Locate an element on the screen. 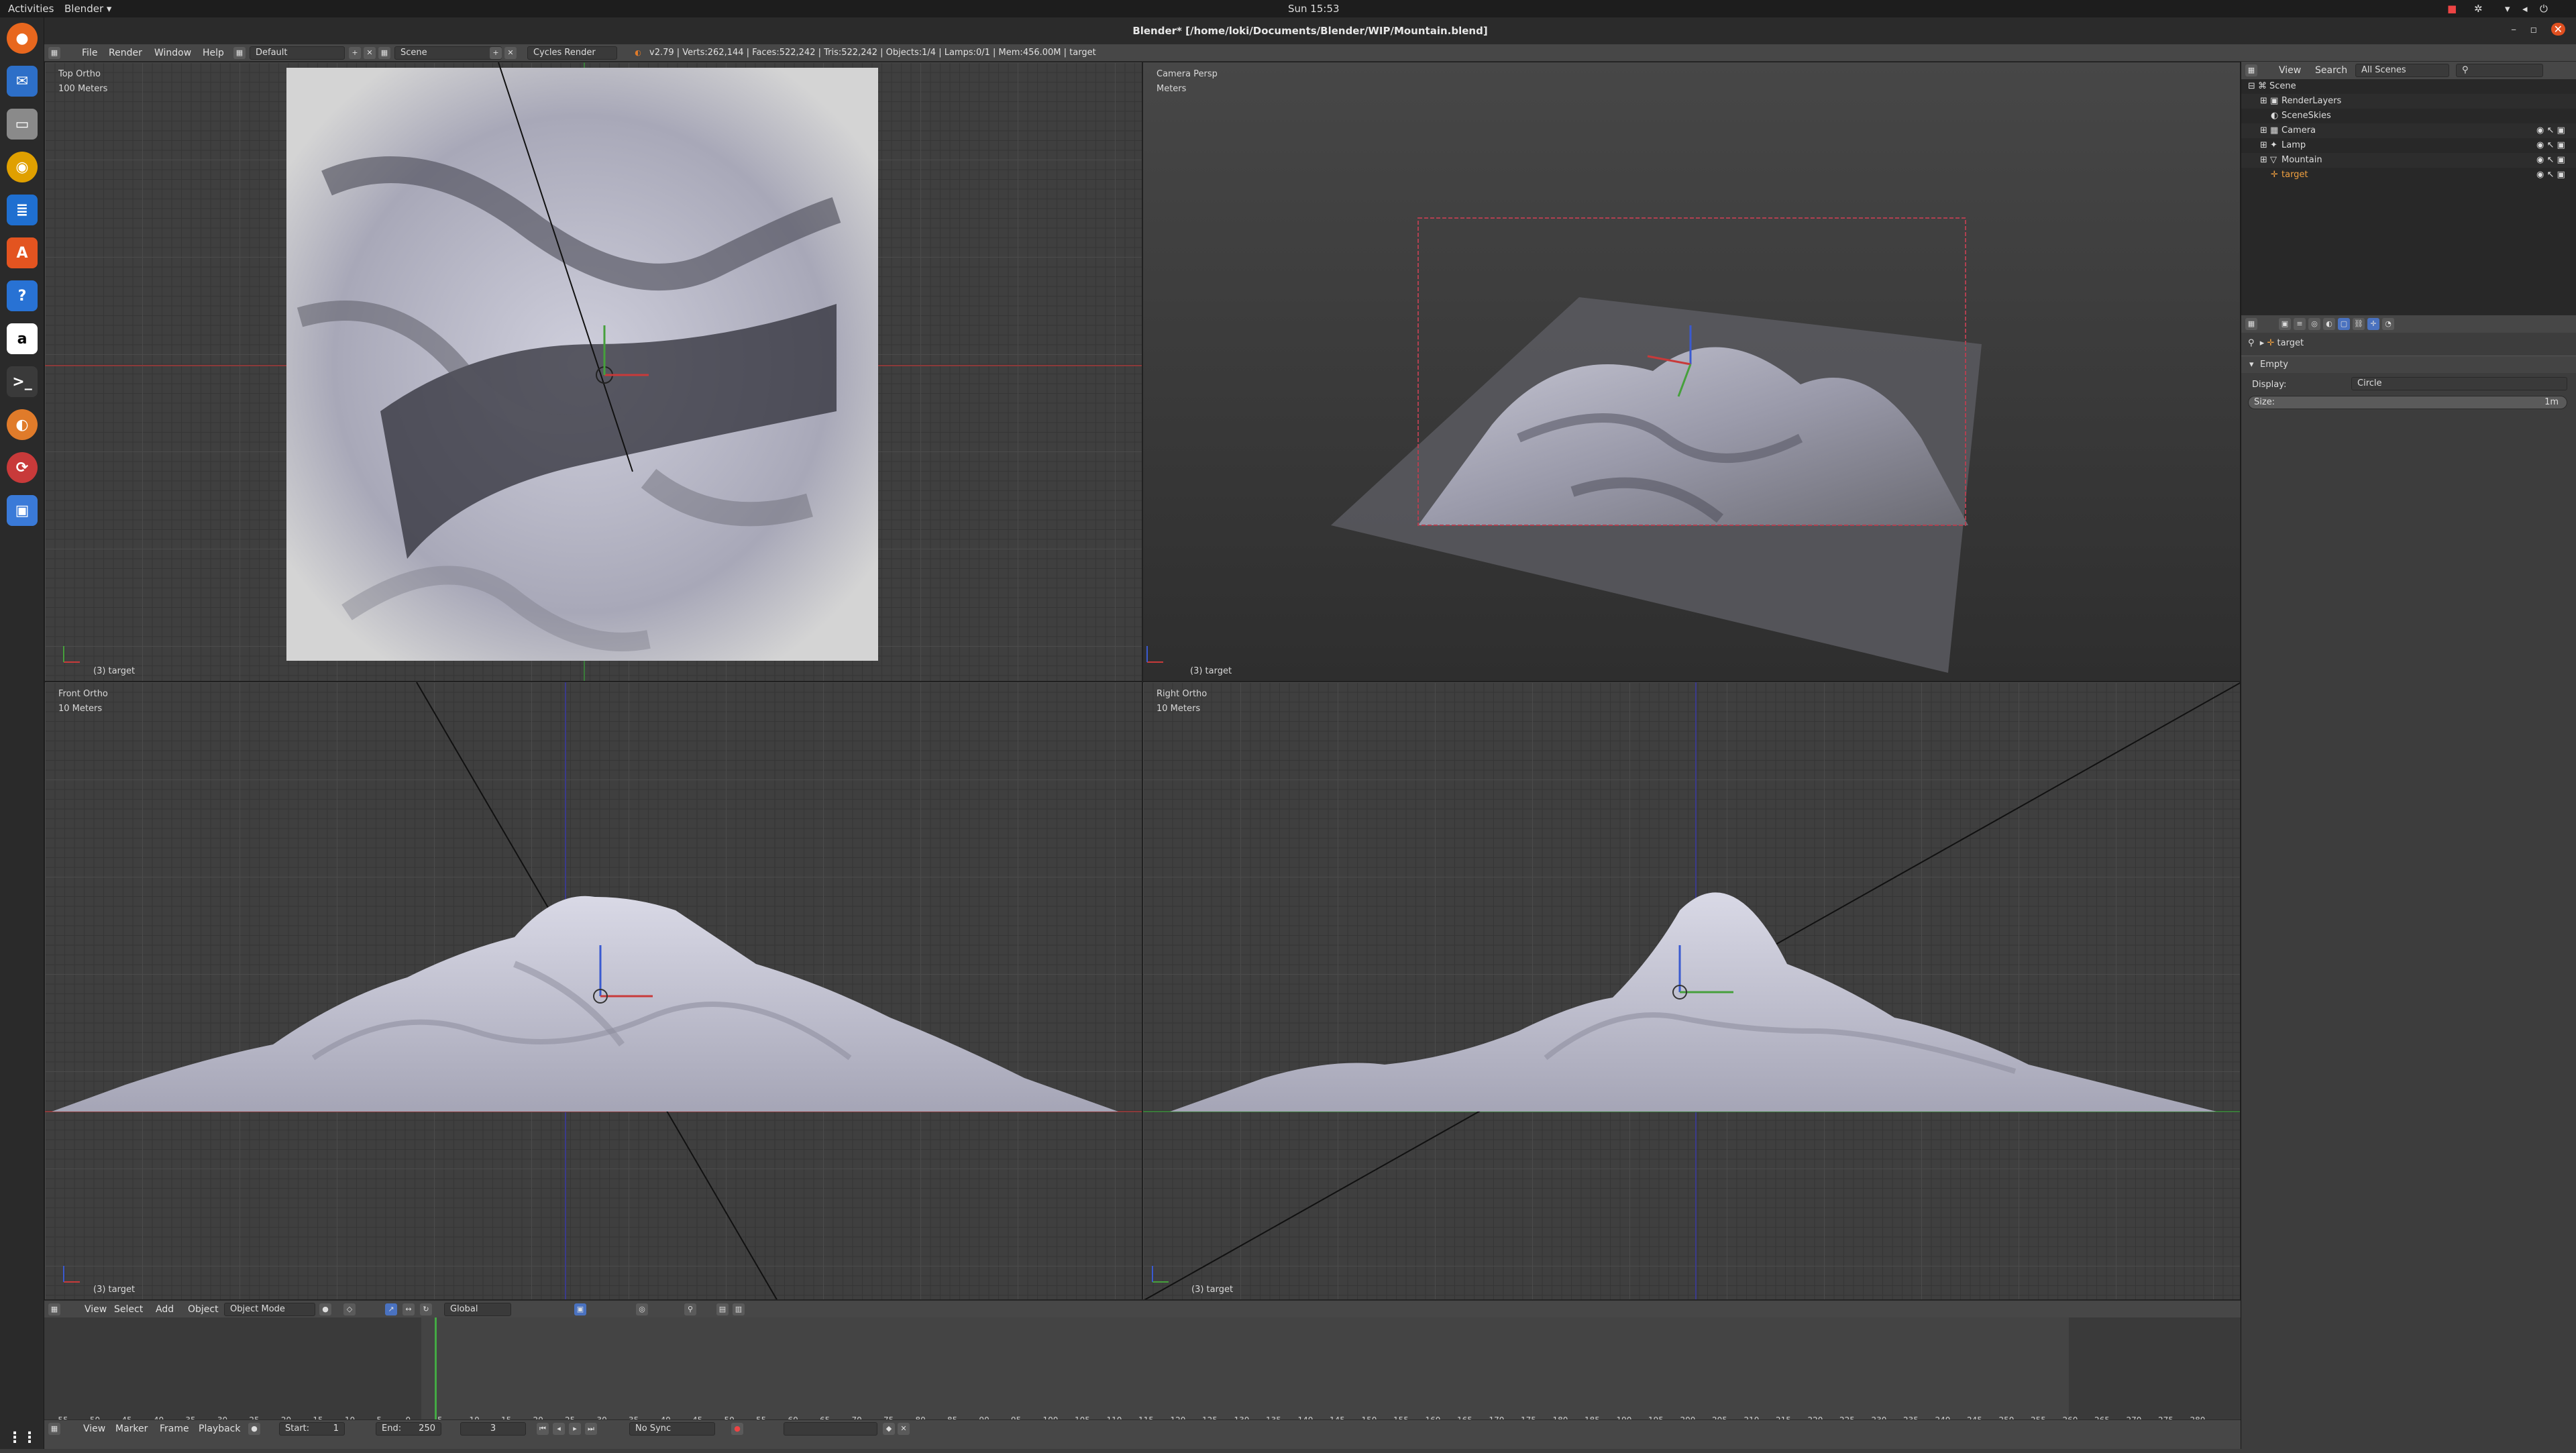 This screenshot has width=2576, height=1453. layout-select: Default is located at coordinates (297, 53).